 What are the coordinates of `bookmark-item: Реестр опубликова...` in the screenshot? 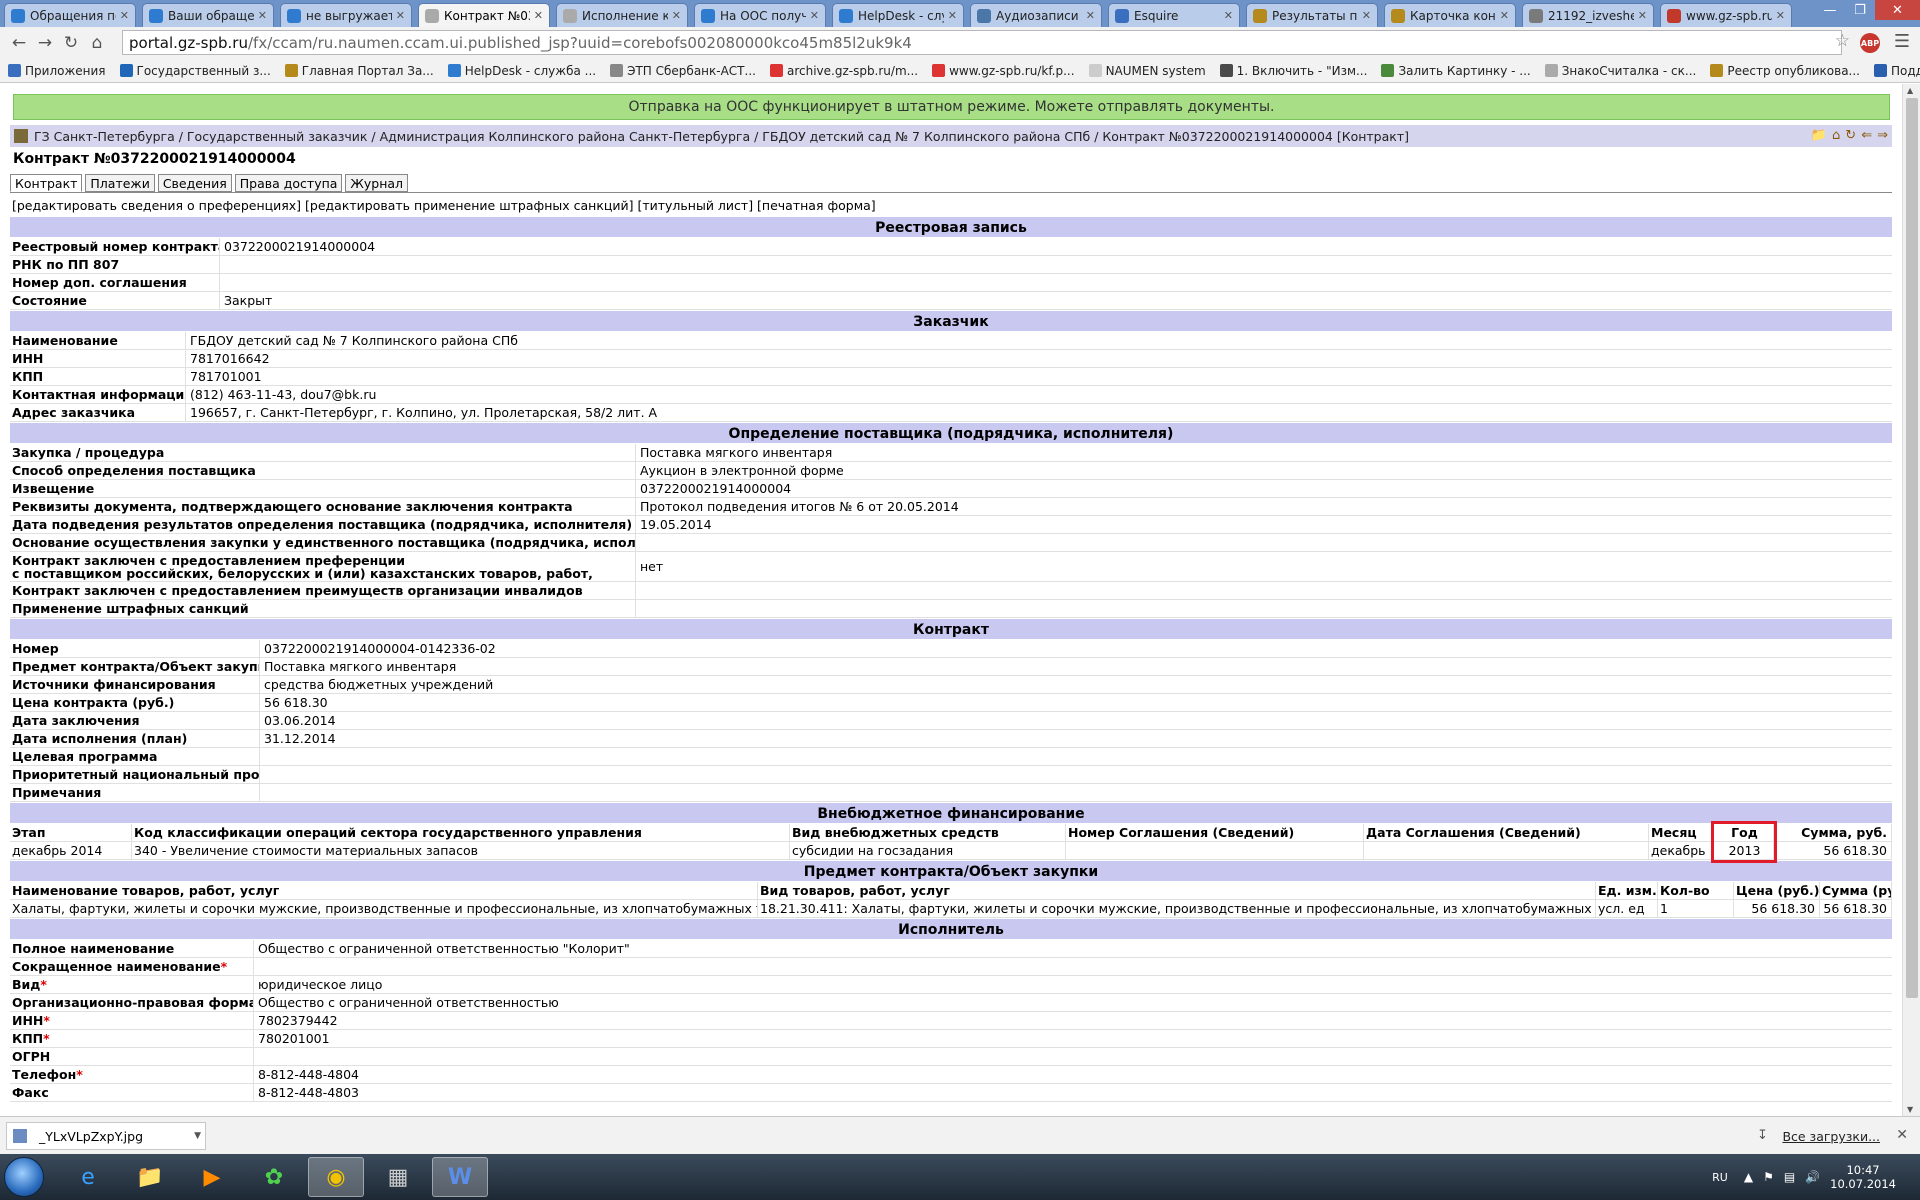 It's located at (1785, 71).